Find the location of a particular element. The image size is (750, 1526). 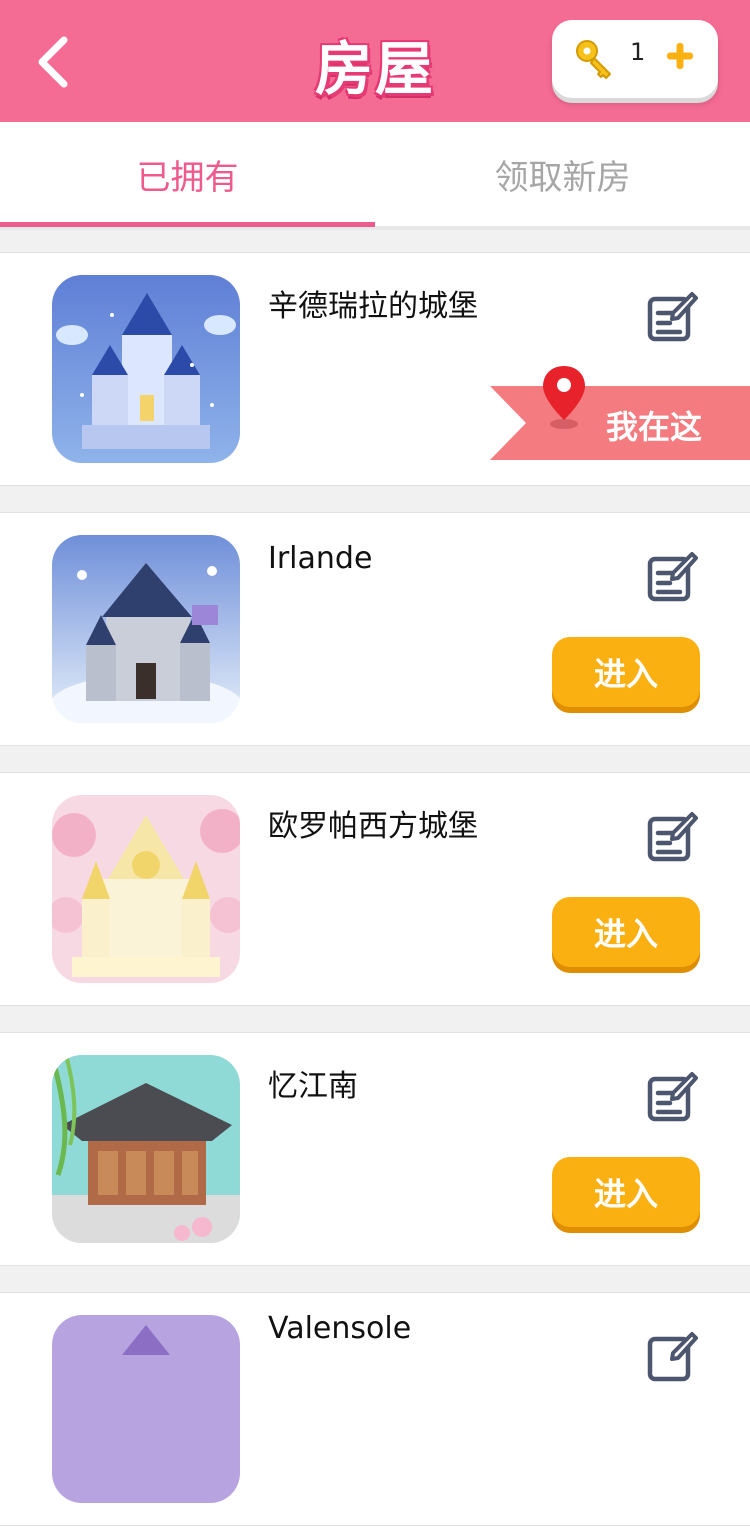

house-name: 欧罗帕西方城堡 is located at coordinates (373, 826).